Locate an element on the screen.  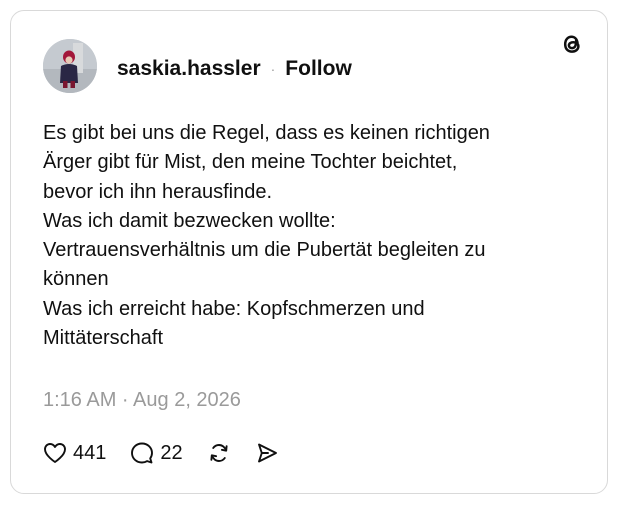
post-text-line: Was ich erreicht habe: Kopfschmerzen und is located at coordinates (234, 308).